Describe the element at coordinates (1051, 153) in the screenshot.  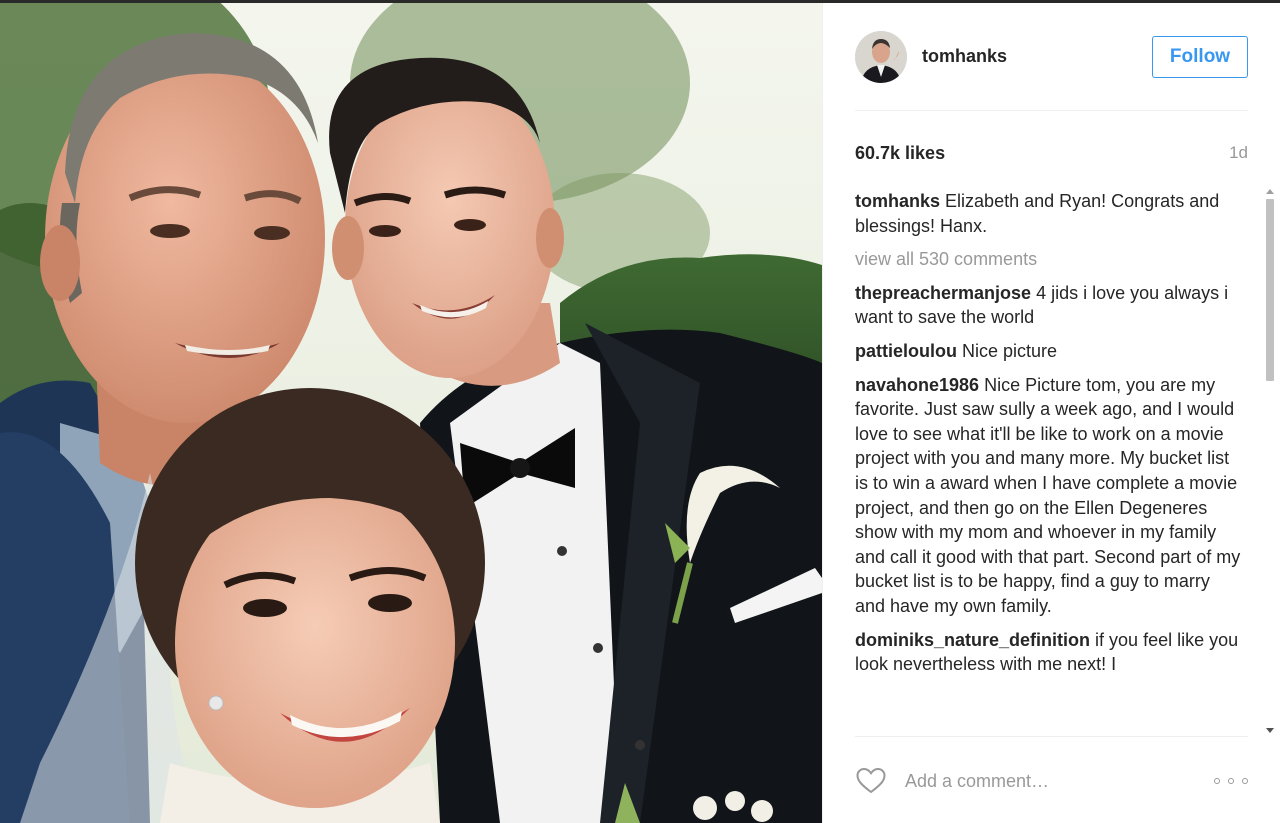
I see `likes-row: 60.7k likes 1d` at that location.